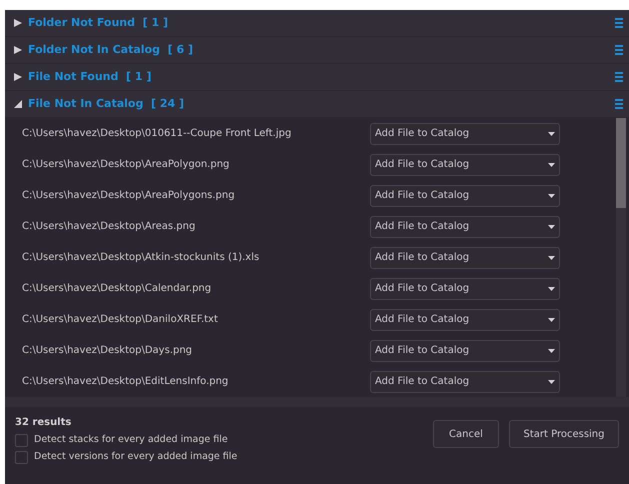 The width and height of the screenshot is (629, 484). What do you see at coordinates (126, 382) in the screenshot?
I see `file-path: C:\Users\havez\Desktop\EditLensInfo.png` at bounding box center [126, 382].